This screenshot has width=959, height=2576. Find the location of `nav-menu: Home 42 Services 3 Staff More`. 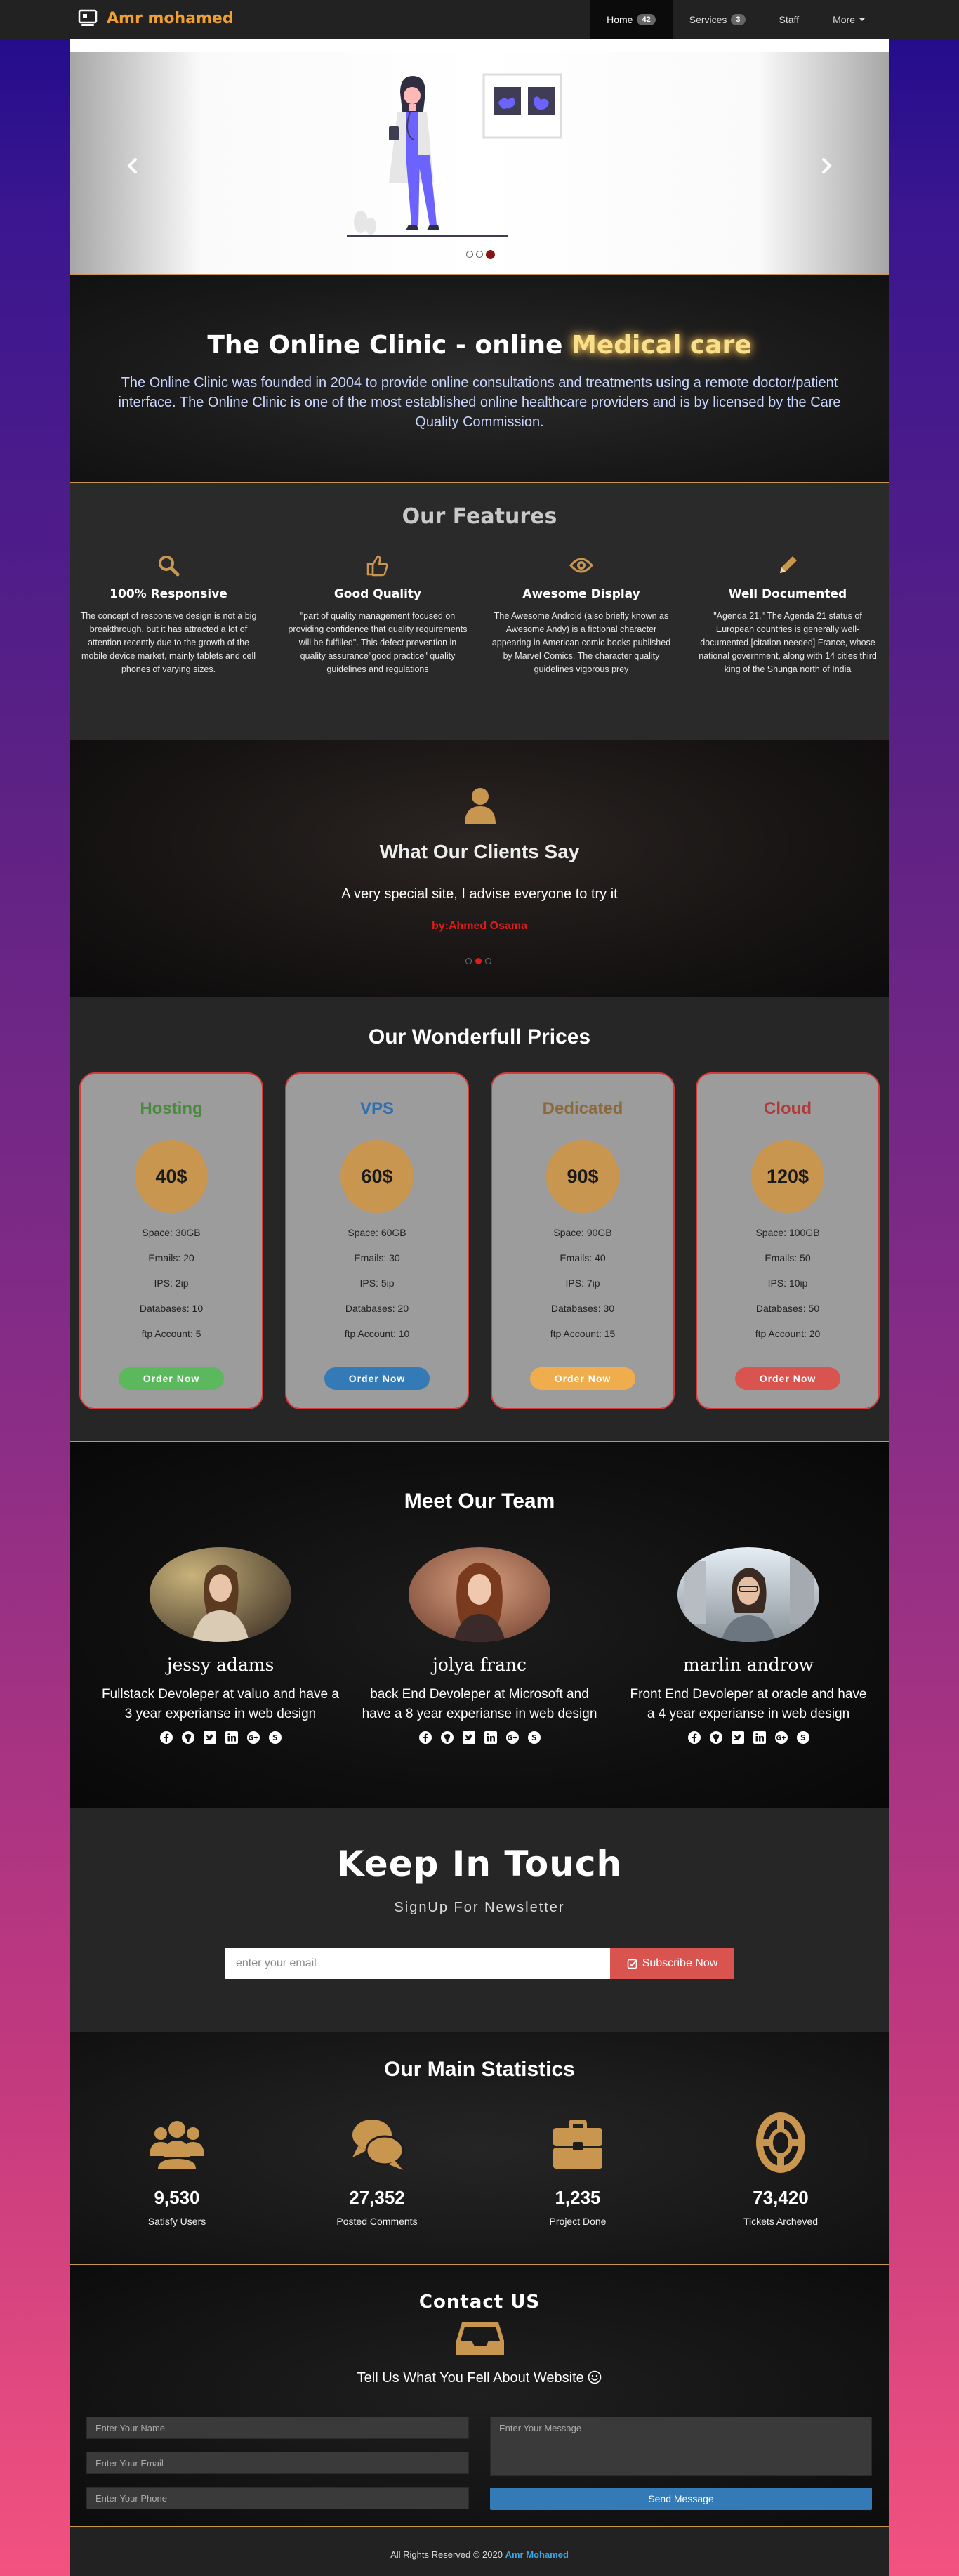

nav-menu: Home 42 Services 3 Staff More is located at coordinates (736, 19).